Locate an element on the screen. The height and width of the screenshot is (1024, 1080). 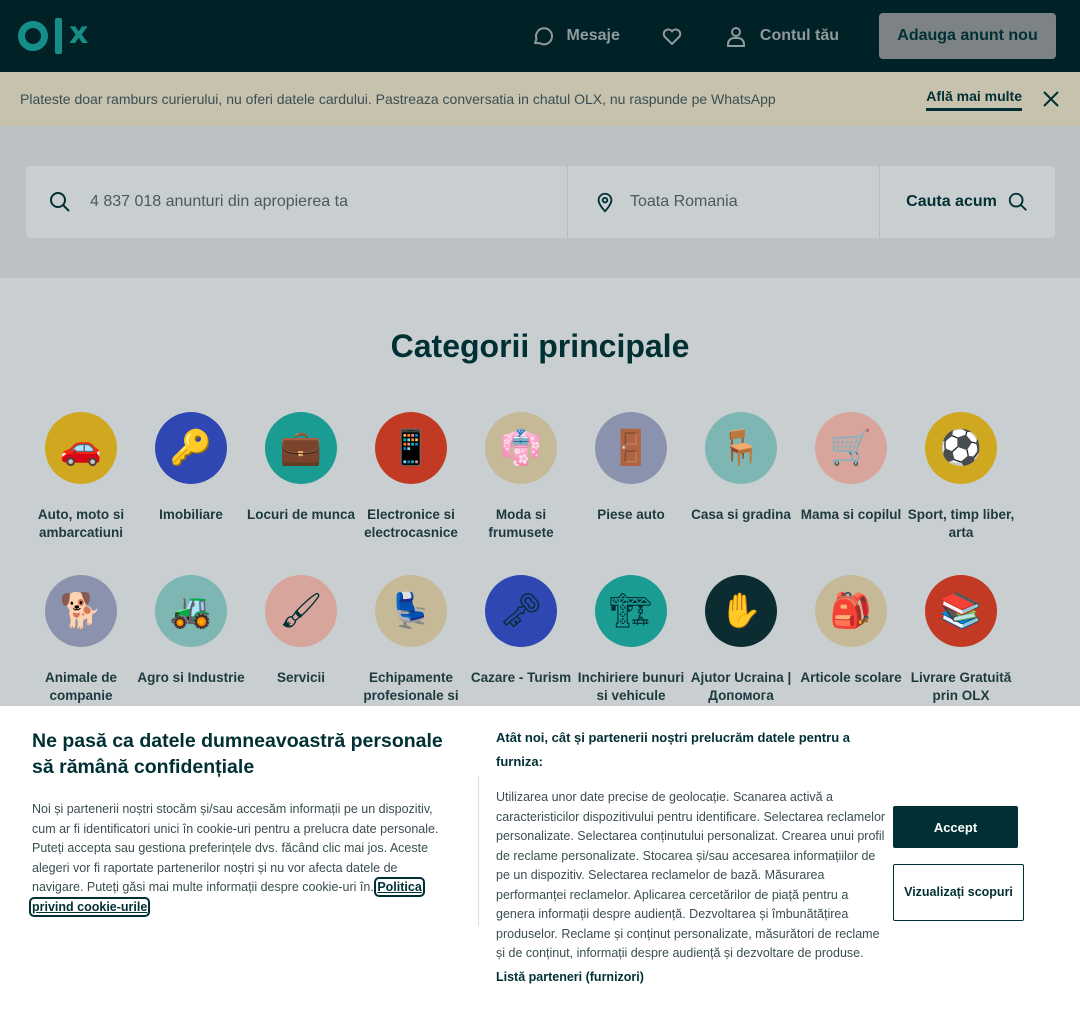
category-icon: ⚽ is located at coordinates (961, 448).